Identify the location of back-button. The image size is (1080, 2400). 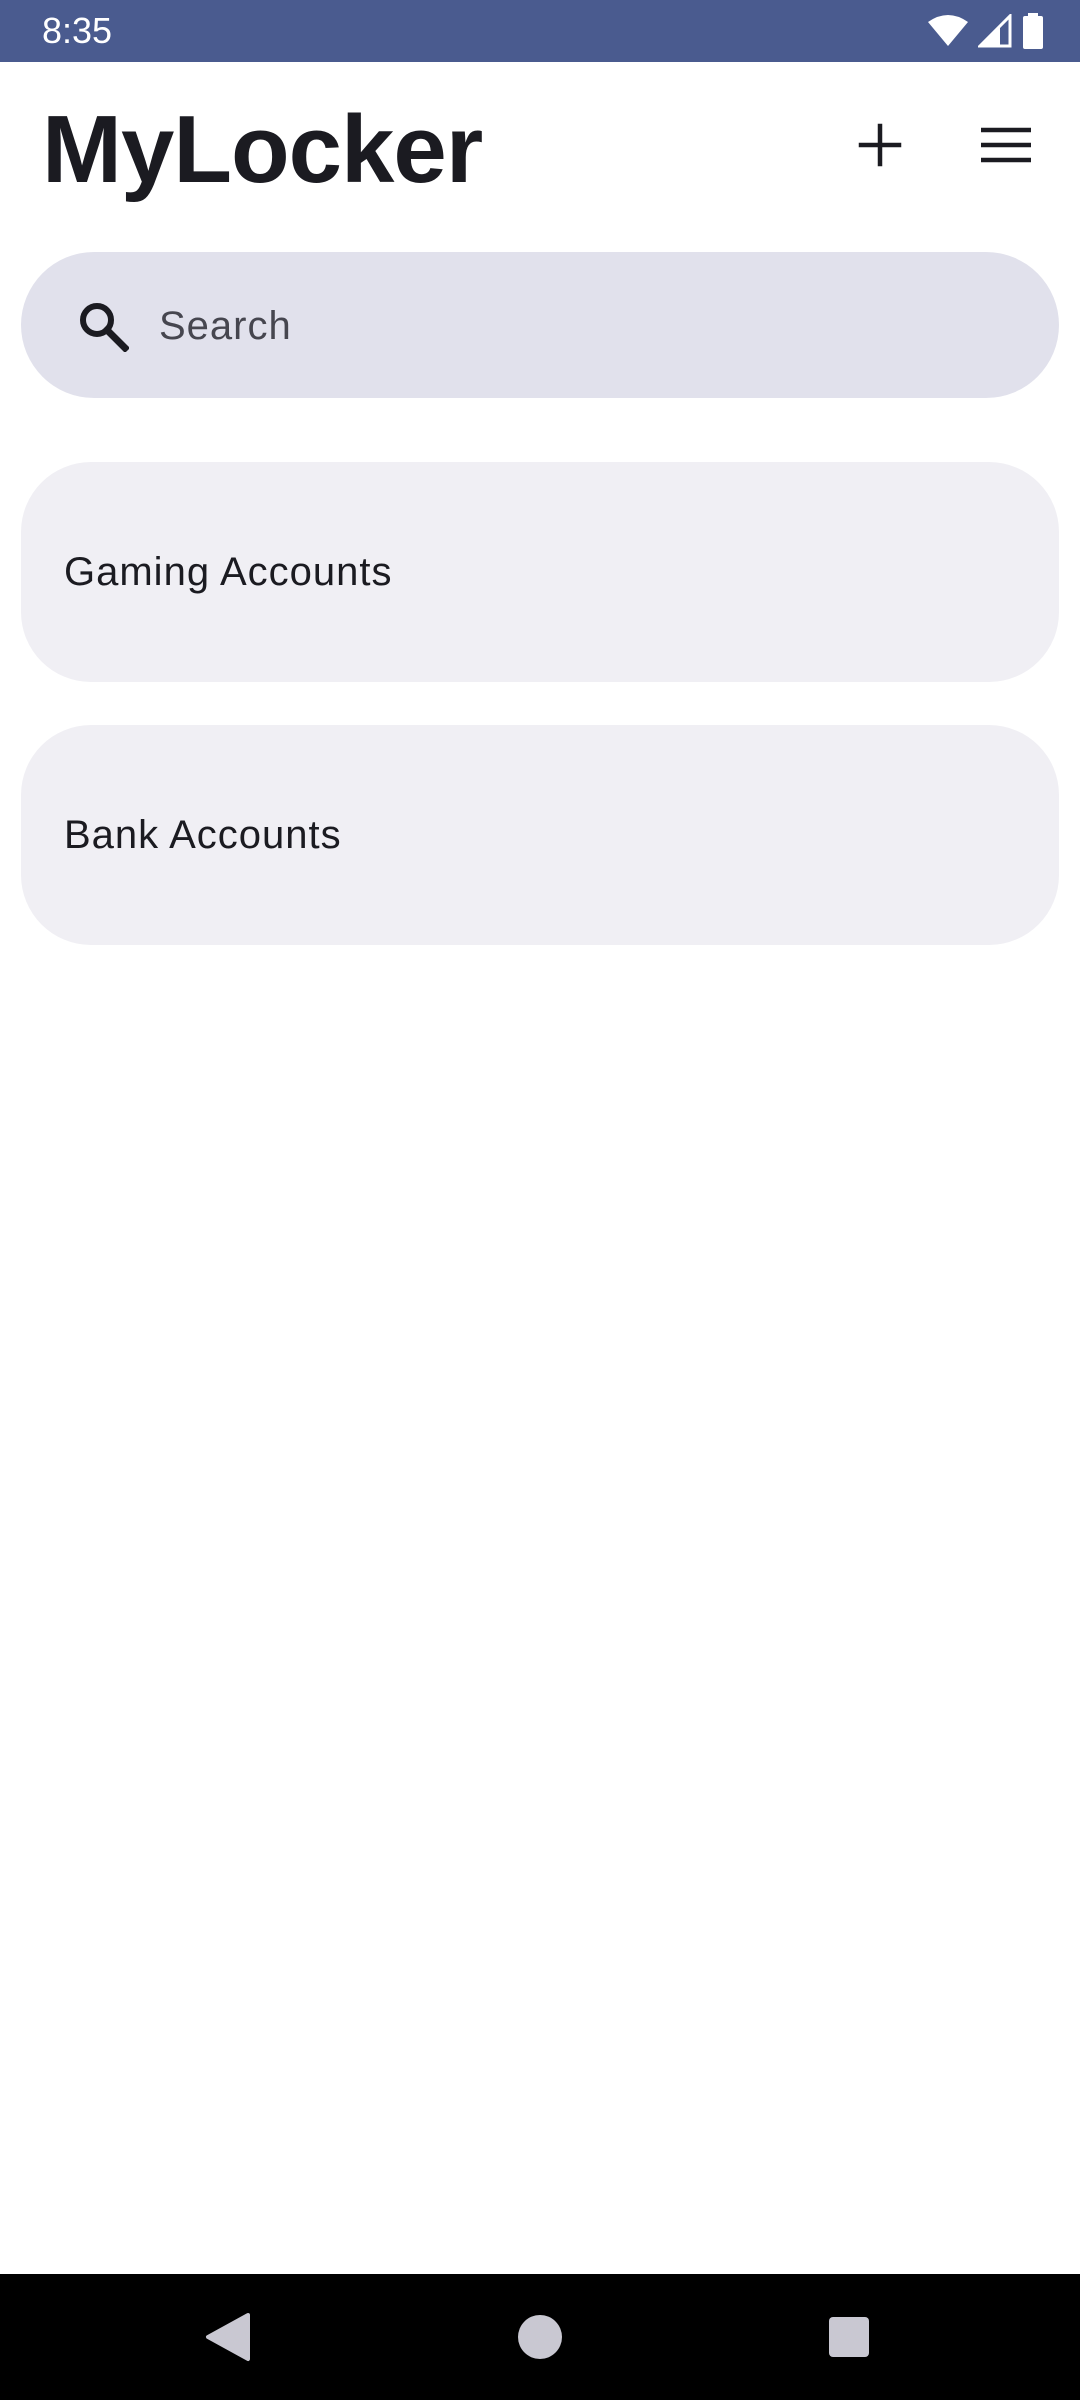
(228, 2339).